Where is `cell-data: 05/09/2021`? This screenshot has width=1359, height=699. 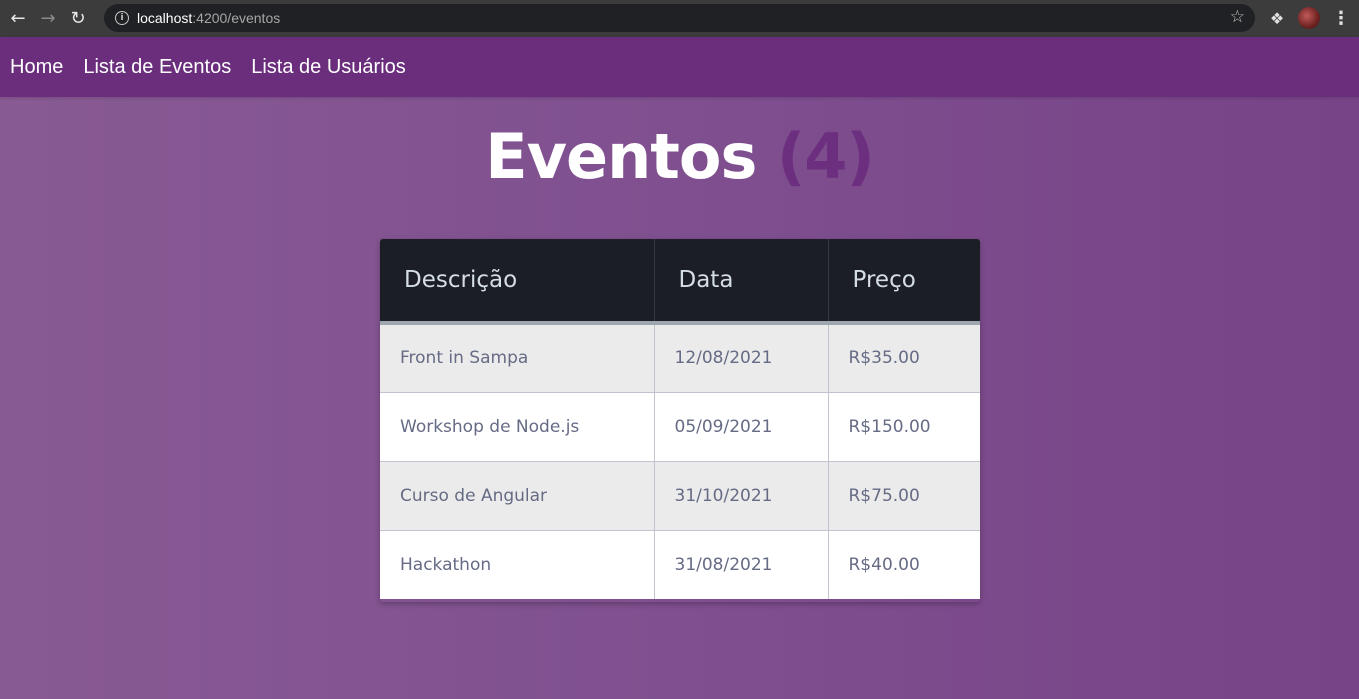 cell-data: 05/09/2021 is located at coordinates (741, 426).